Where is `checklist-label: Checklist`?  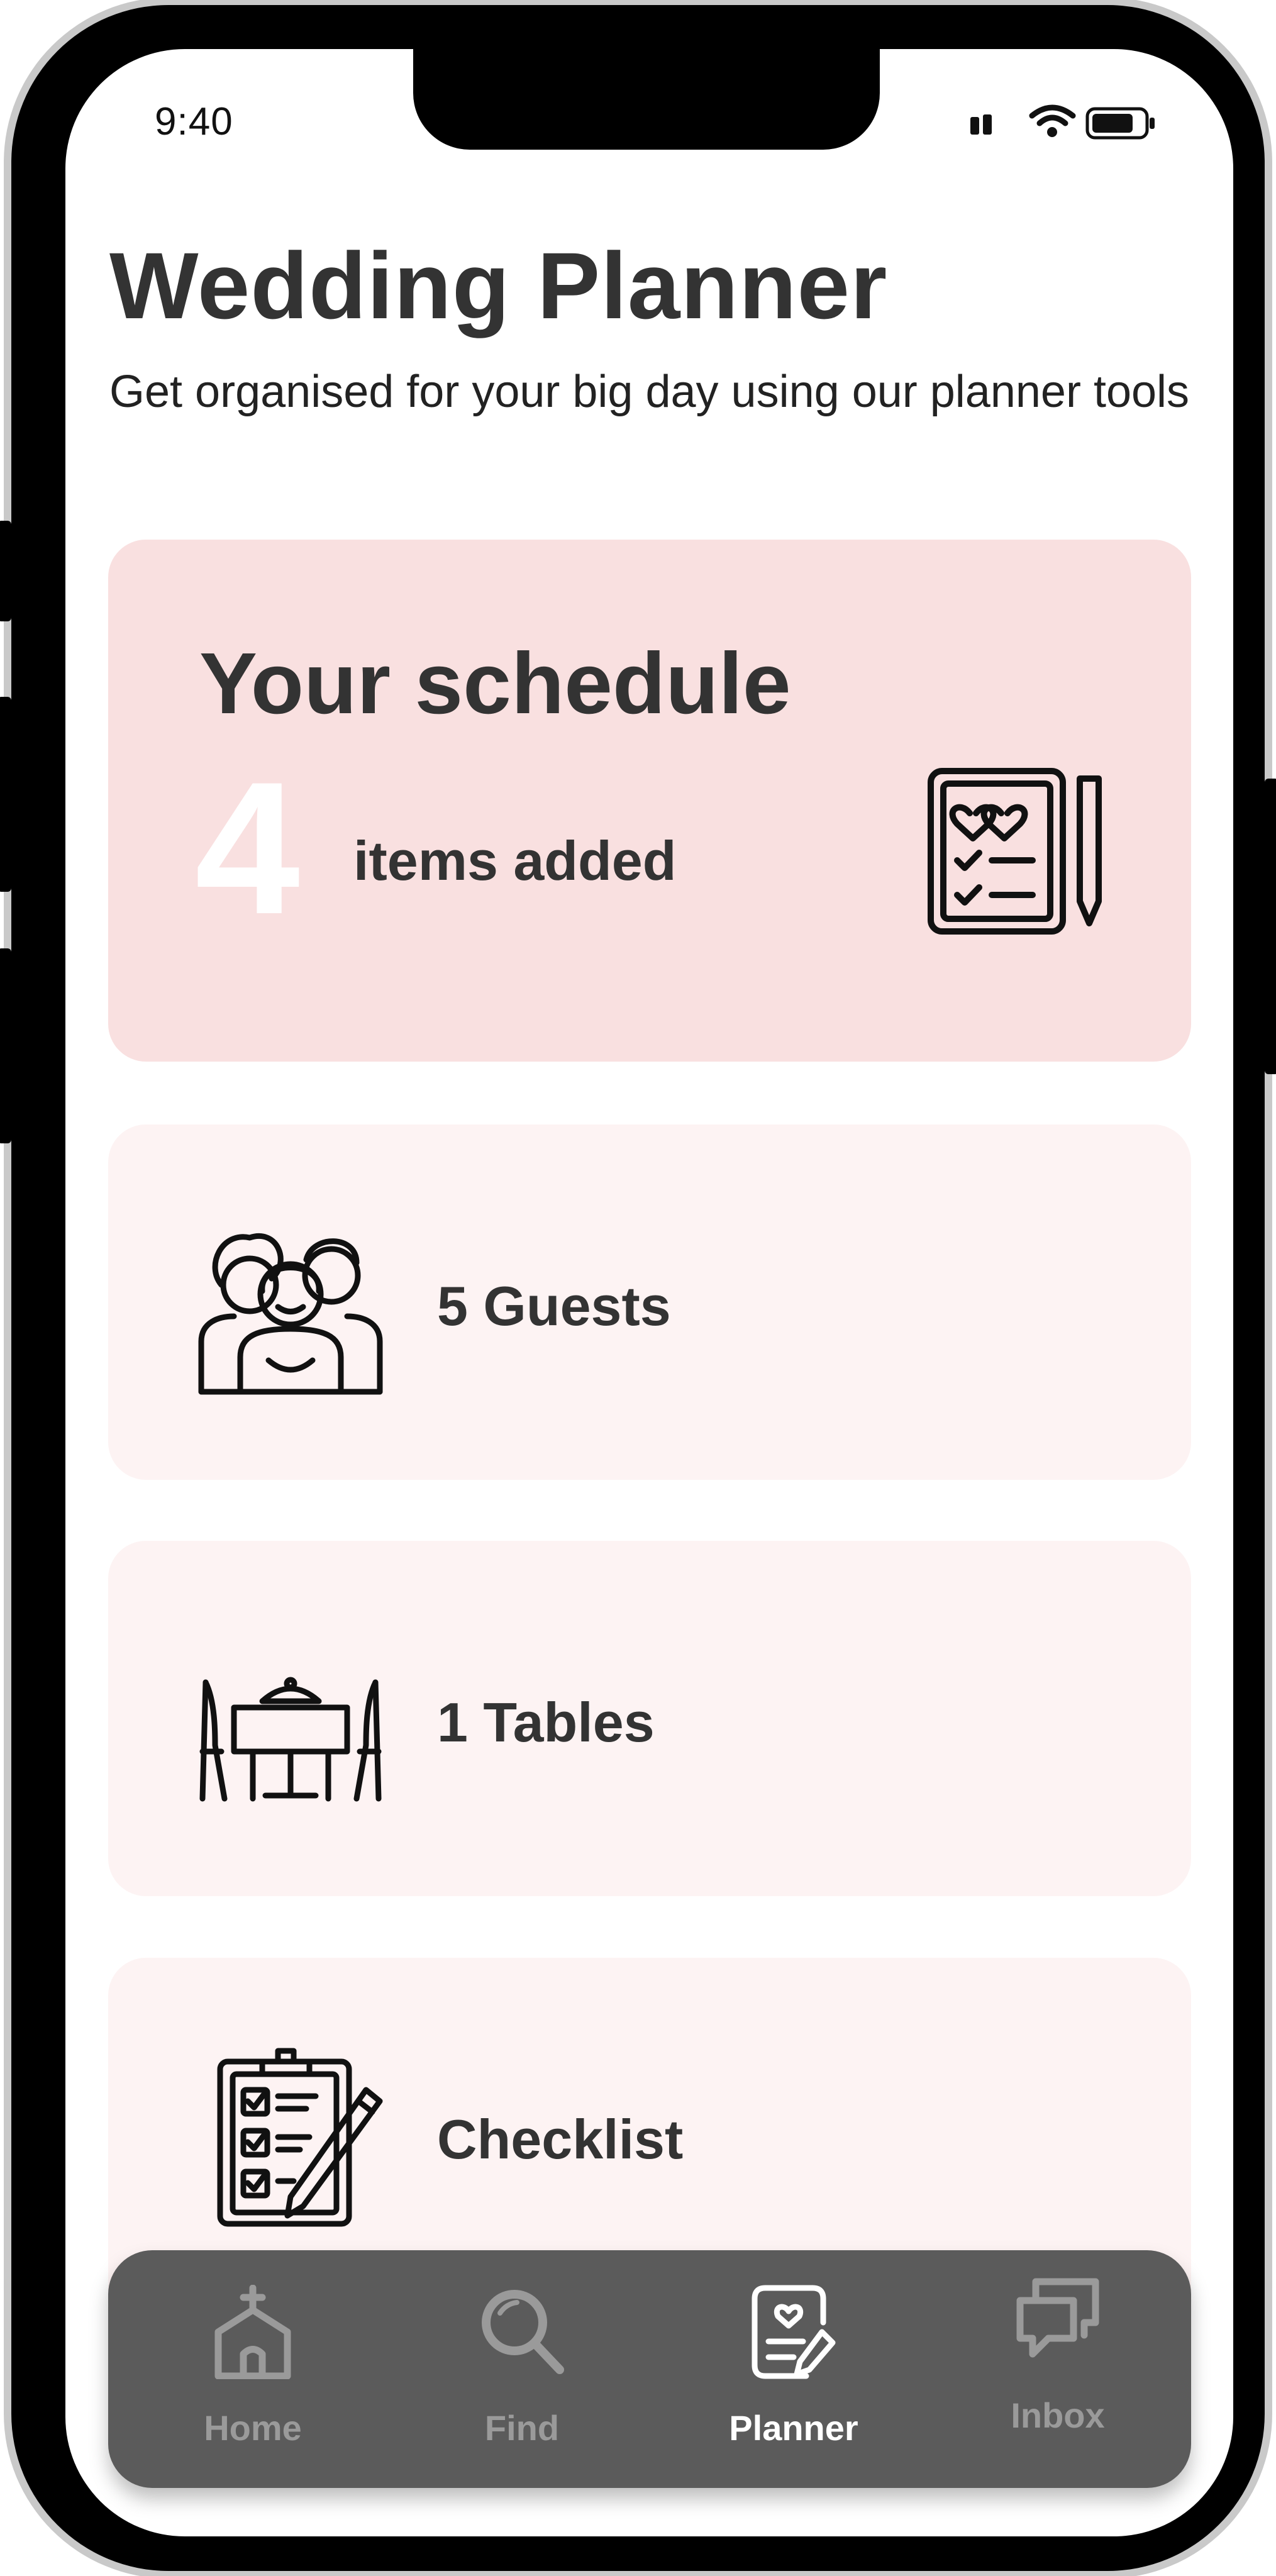 checklist-label: Checklist is located at coordinates (560, 2139).